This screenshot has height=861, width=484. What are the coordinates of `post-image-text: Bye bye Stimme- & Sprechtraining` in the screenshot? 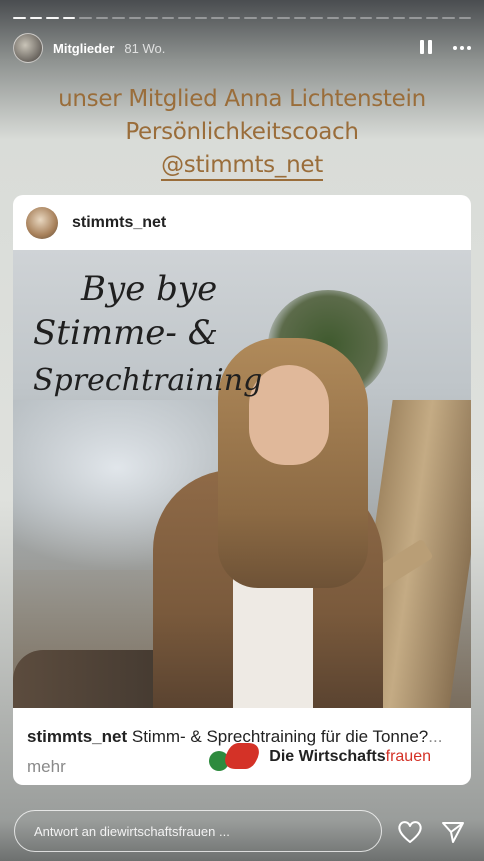 It's located at (148, 333).